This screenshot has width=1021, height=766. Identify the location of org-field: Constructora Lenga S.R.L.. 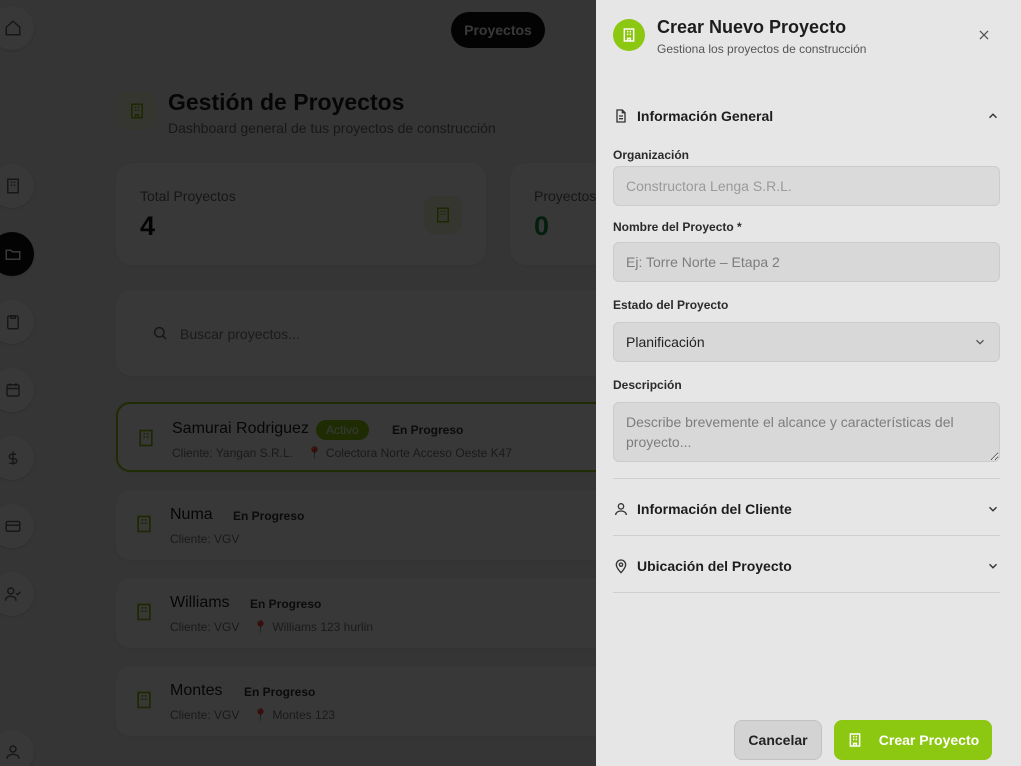
(806, 186).